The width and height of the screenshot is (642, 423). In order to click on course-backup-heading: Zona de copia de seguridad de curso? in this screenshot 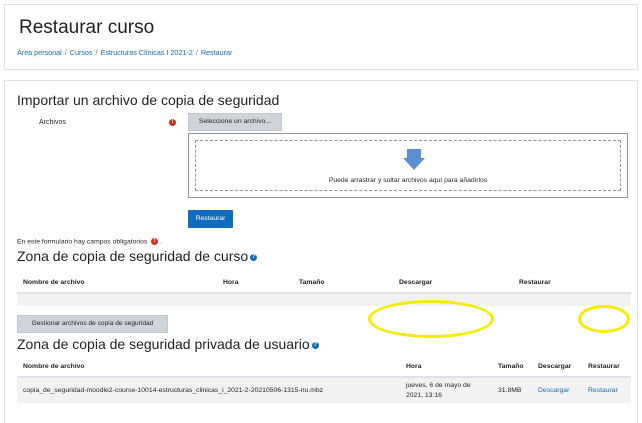, I will do `click(137, 256)`.